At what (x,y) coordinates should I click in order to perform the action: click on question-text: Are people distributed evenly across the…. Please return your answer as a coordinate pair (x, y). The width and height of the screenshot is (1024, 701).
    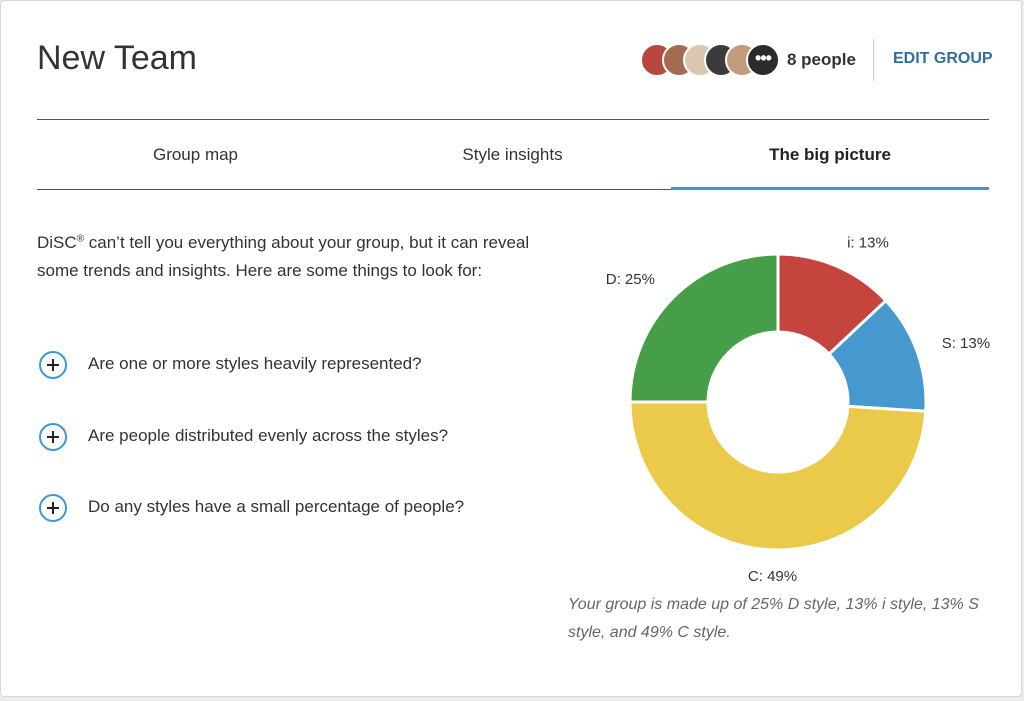
    Looking at the image, I should click on (268, 436).